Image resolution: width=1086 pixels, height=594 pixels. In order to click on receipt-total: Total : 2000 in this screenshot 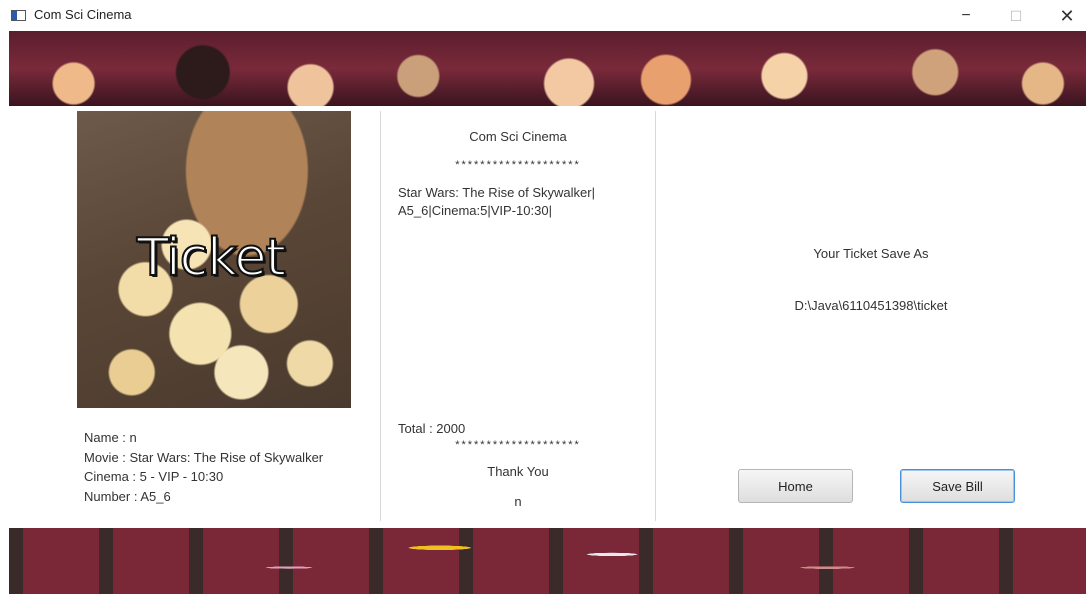, I will do `click(432, 428)`.